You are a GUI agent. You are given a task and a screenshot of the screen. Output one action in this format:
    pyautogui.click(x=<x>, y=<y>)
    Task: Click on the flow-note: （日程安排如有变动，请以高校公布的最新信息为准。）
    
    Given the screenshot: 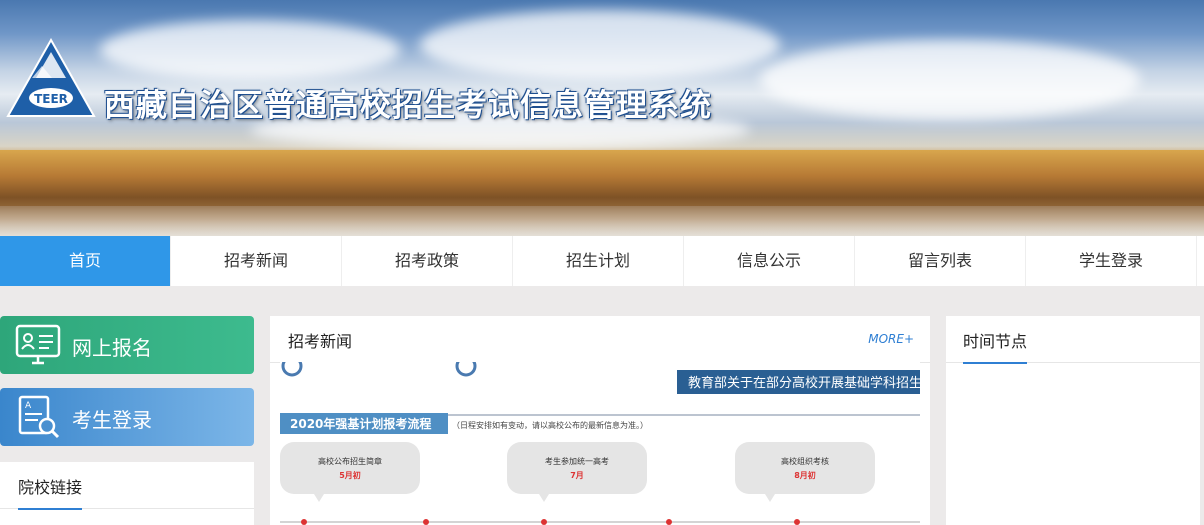 What is the action you would take?
    pyautogui.click(x=550, y=425)
    